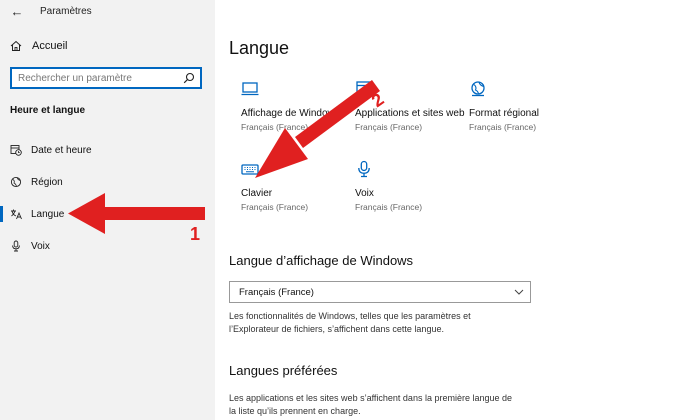  What do you see at coordinates (40, 246) in the screenshot?
I see `sidebar-item-label: Voix` at bounding box center [40, 246].